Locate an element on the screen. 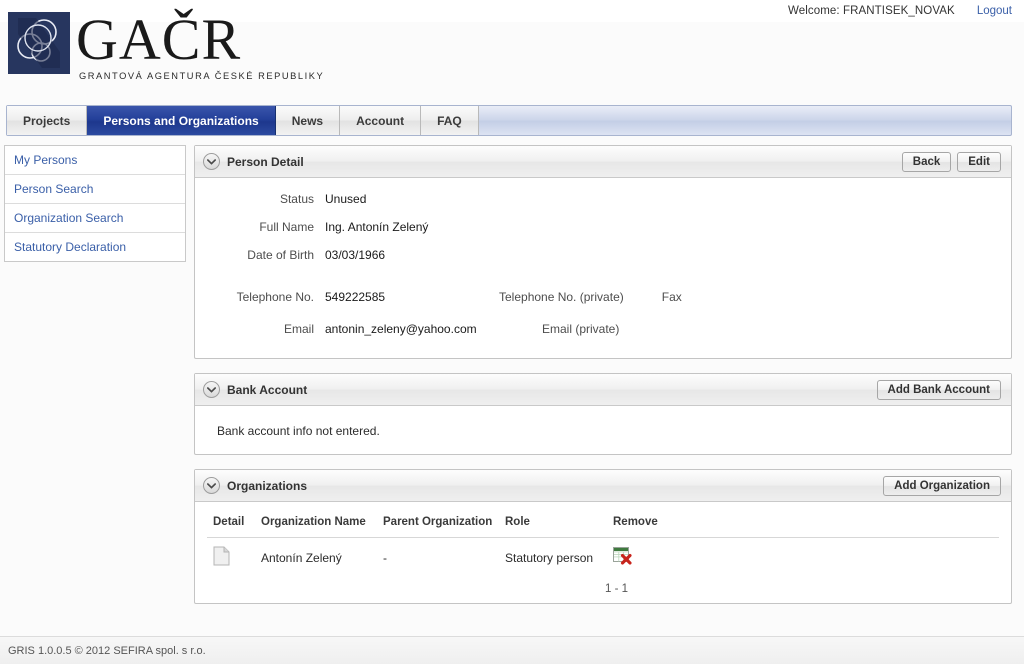  add-organization-button: Add Organization is located at coordinates (942, 485).